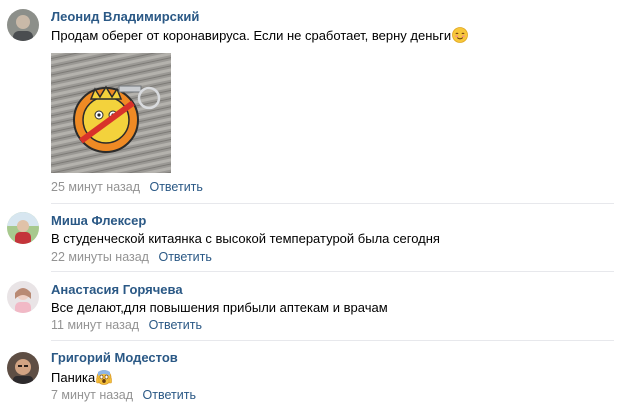  Describe the element at coordinates (92, 395) in the screenshot. I see `comment-timestamp: 7 минут назад` at that location.